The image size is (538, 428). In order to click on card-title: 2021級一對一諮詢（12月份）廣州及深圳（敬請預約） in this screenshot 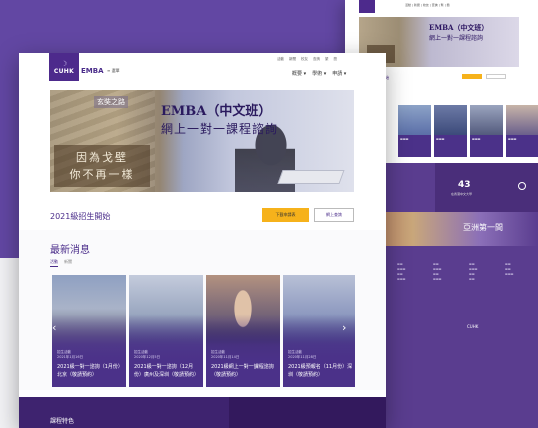, I will do `click(167, 371)`.